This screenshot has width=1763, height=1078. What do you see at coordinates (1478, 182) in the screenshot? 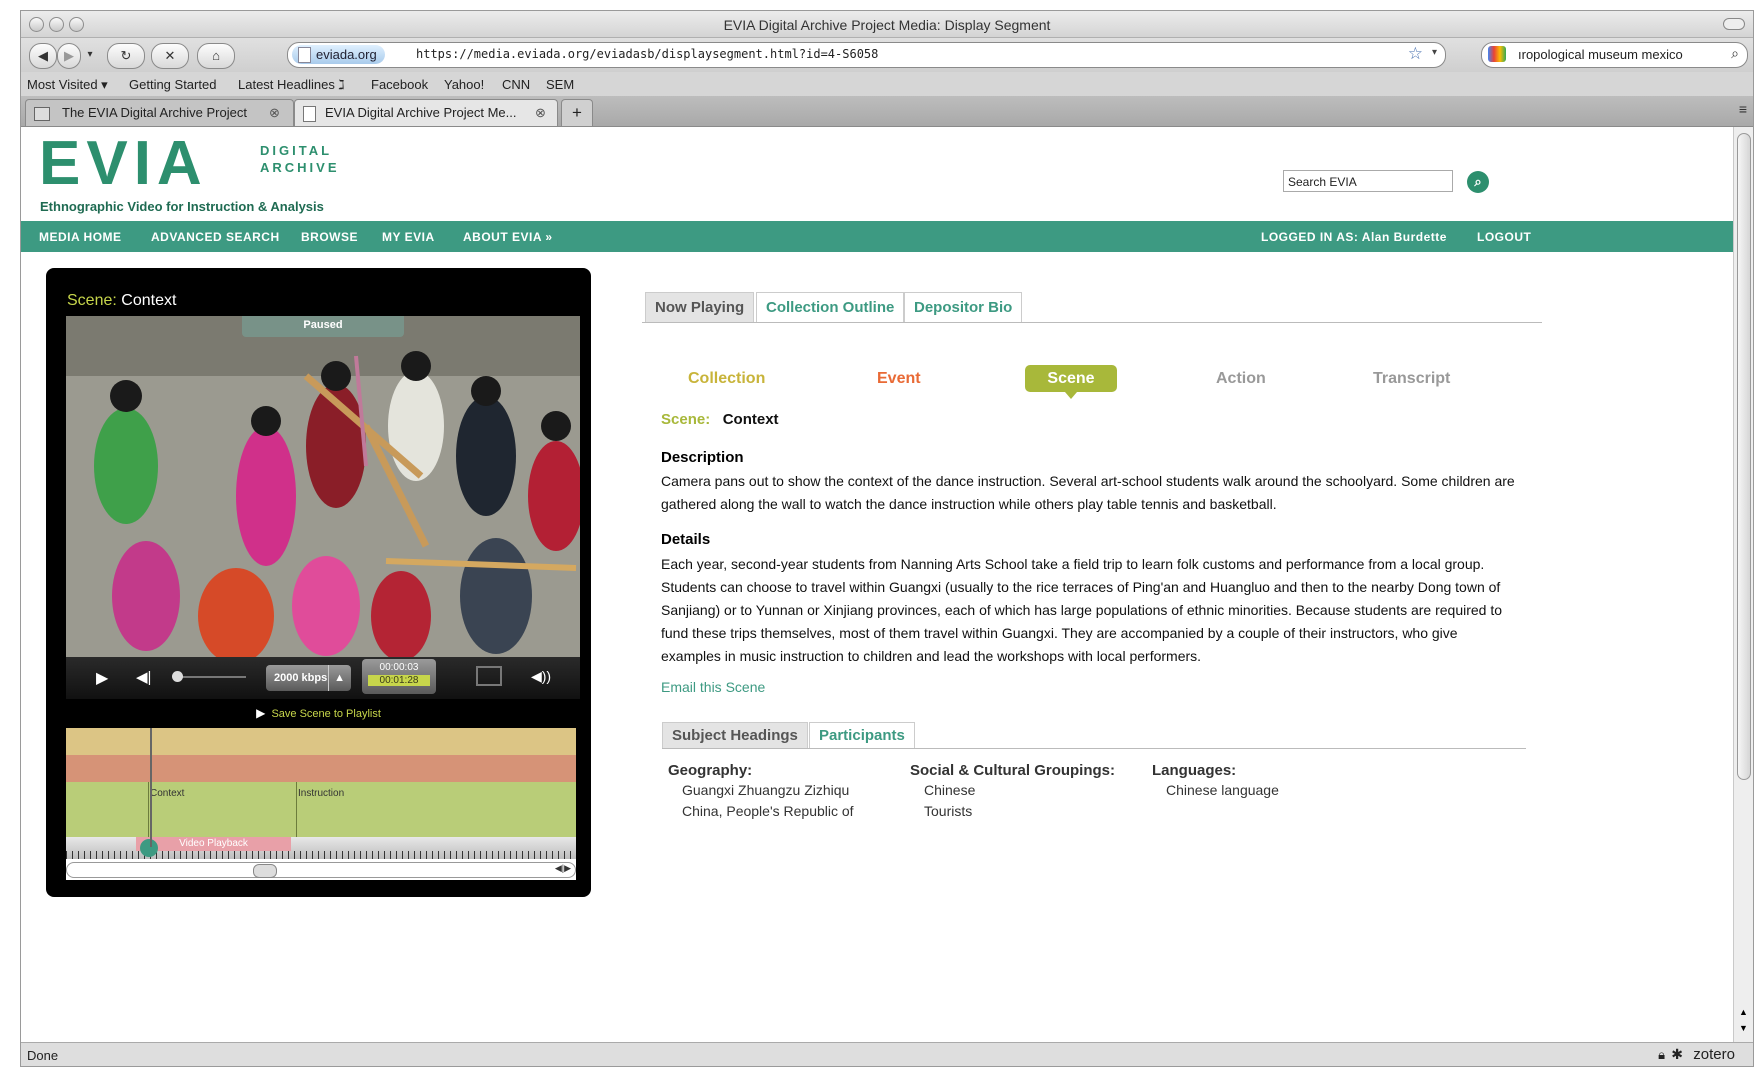
I see `search-go-button: ⌕` at bounding box center [1478, 182].